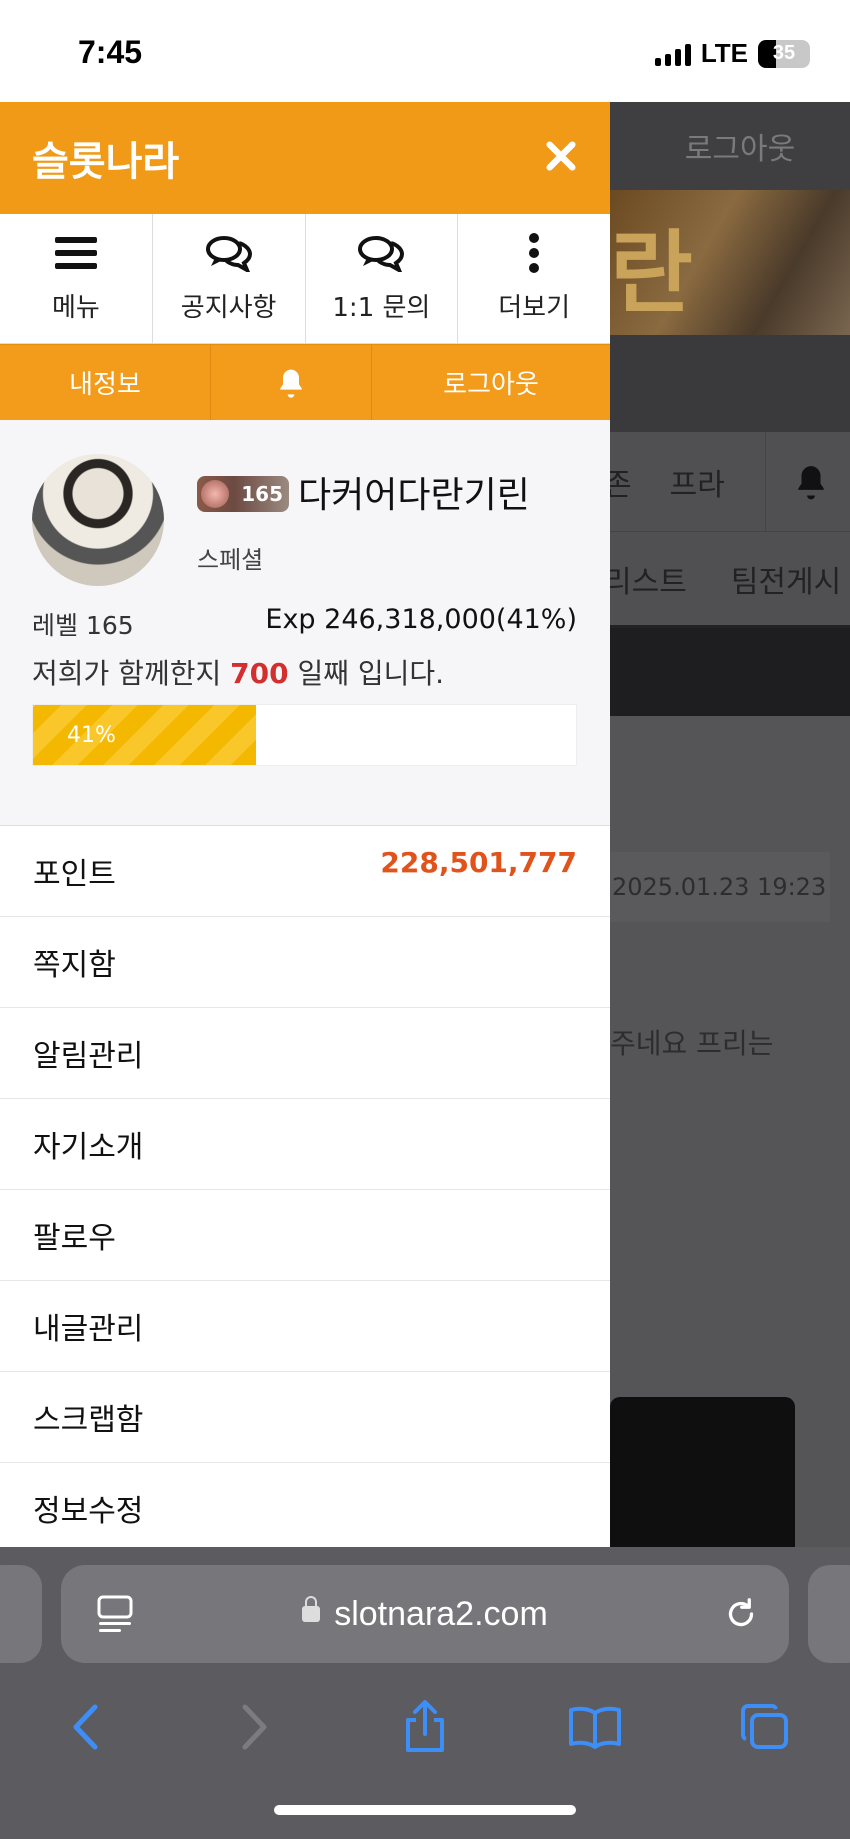  Describe the element at coordinates (305, 1235) in the screenshot. I see `menu-item-follow: 팔로우` at that location.